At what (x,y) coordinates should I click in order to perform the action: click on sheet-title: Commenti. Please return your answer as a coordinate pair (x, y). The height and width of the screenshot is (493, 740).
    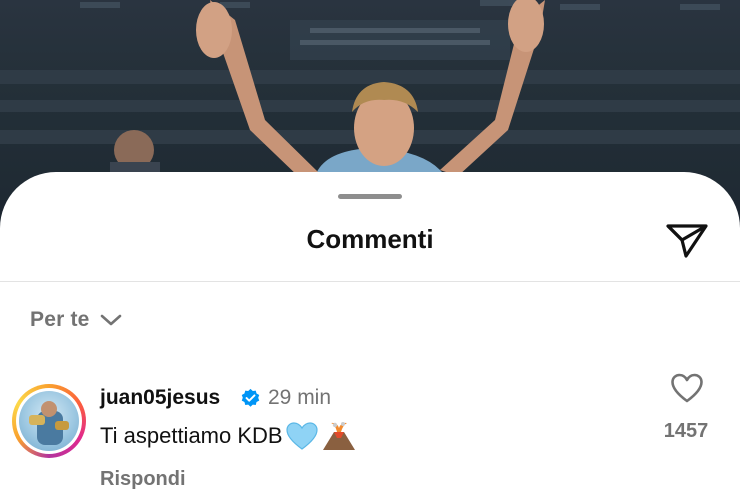
    Looking at the image, I should click on (370, 239).